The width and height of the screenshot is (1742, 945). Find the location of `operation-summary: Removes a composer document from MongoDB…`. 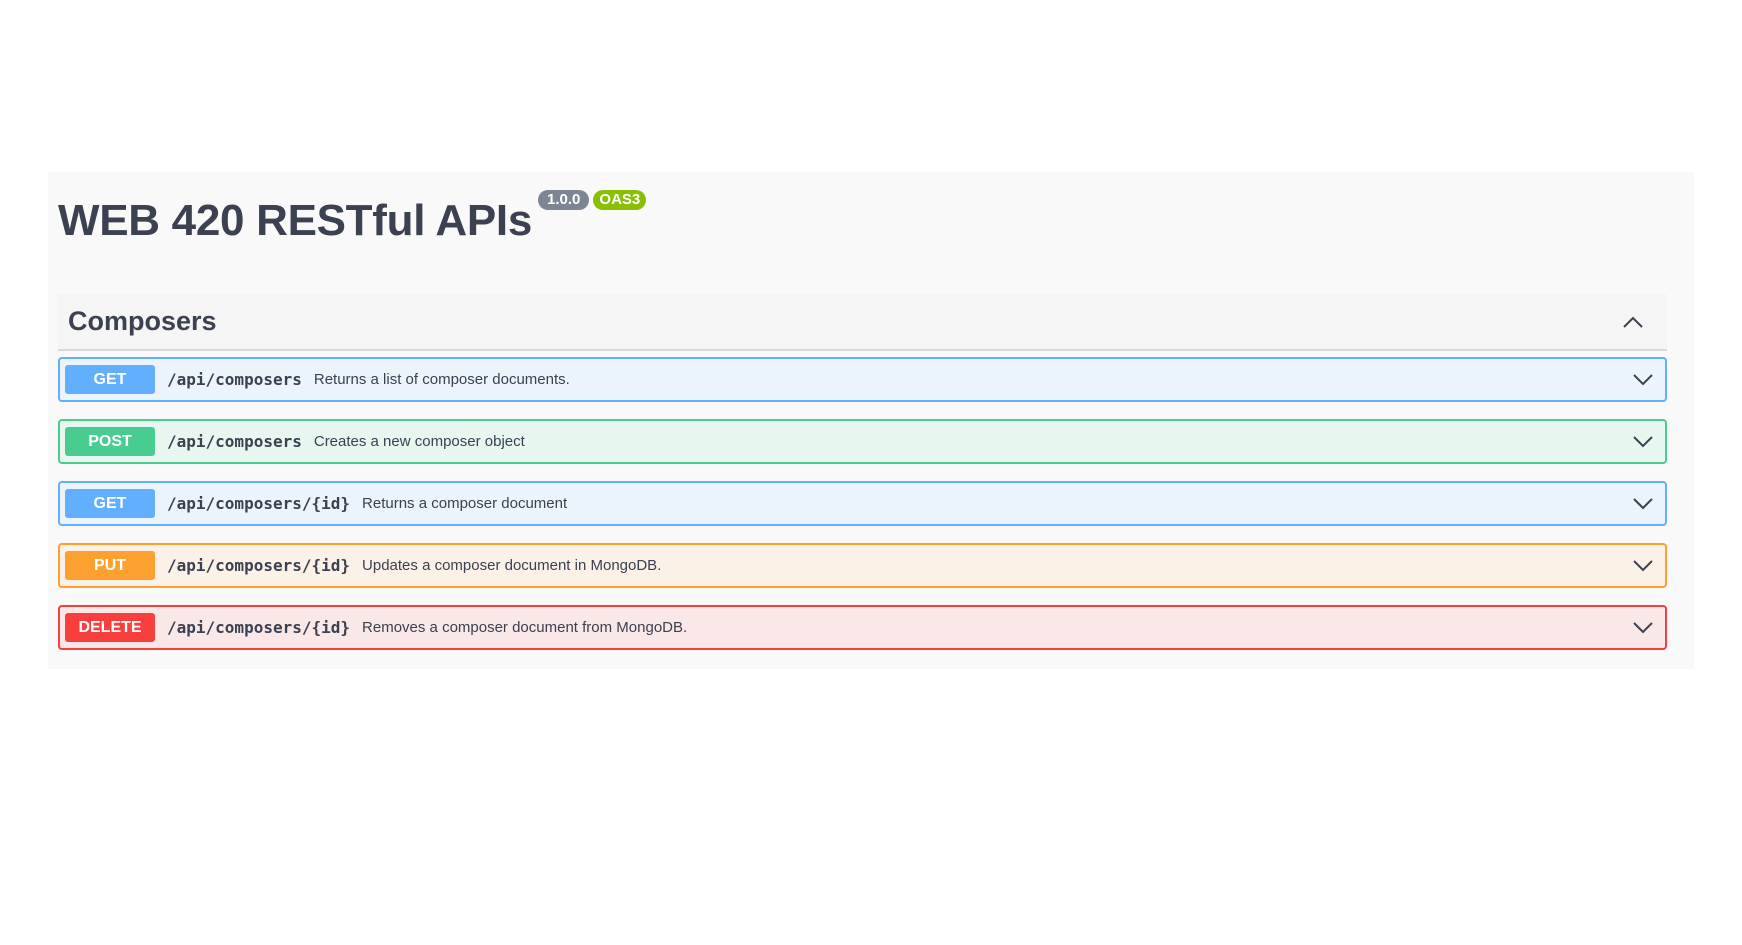

operation-summary: Removes a composer document from MongoDB… is located at coordinates (525, 627).